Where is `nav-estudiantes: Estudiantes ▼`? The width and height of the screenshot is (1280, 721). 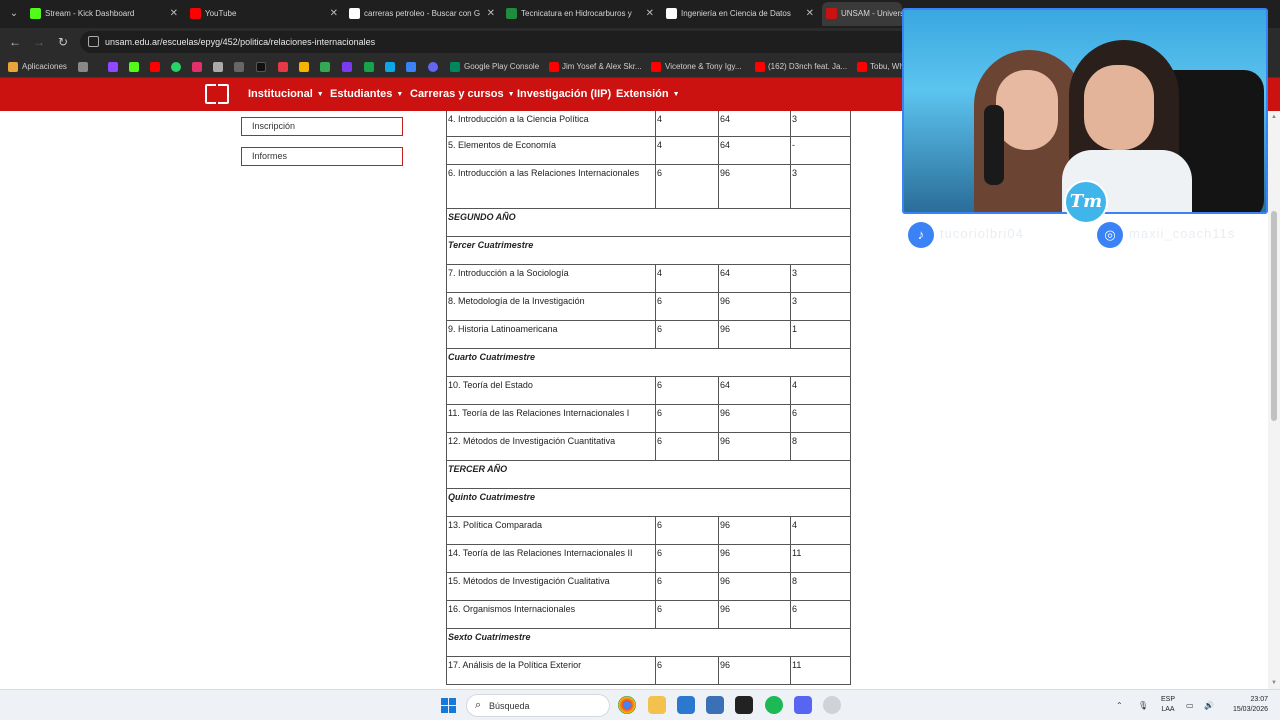
nav-estudiantes: Estudiantes ▼ is located at coordinates (366, 94).